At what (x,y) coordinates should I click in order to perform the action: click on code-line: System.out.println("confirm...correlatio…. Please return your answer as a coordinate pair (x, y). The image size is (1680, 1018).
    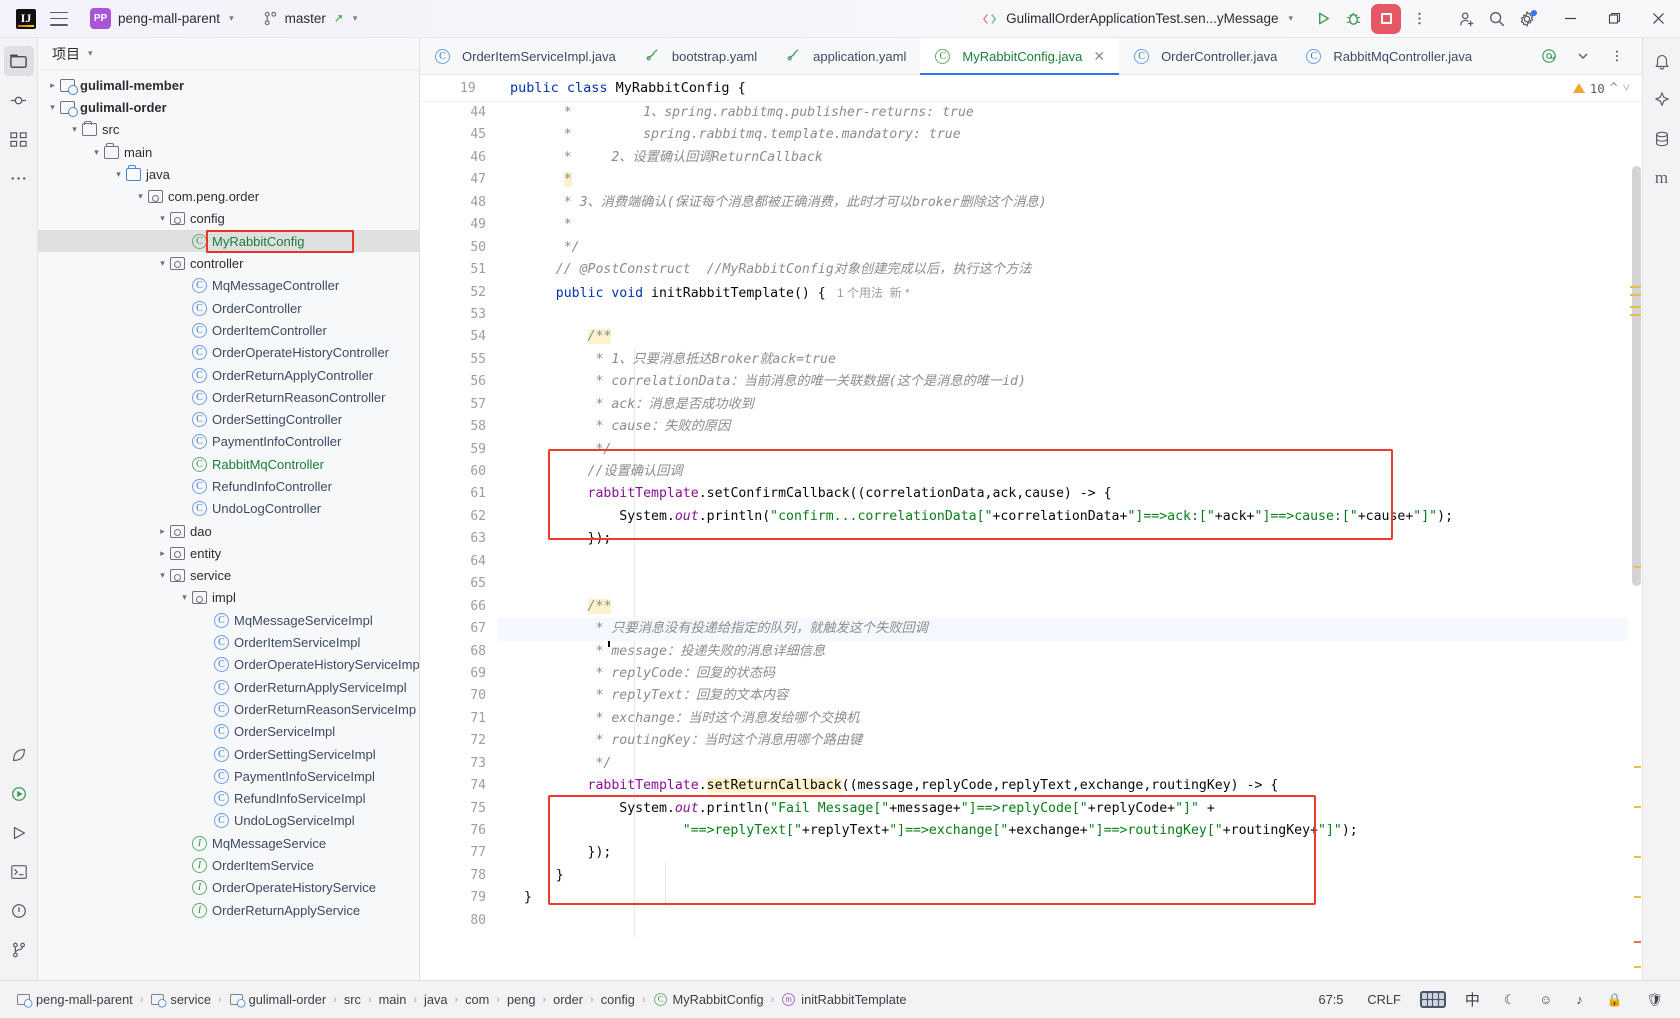
    Looking at the image, I should click on (1070, 517).